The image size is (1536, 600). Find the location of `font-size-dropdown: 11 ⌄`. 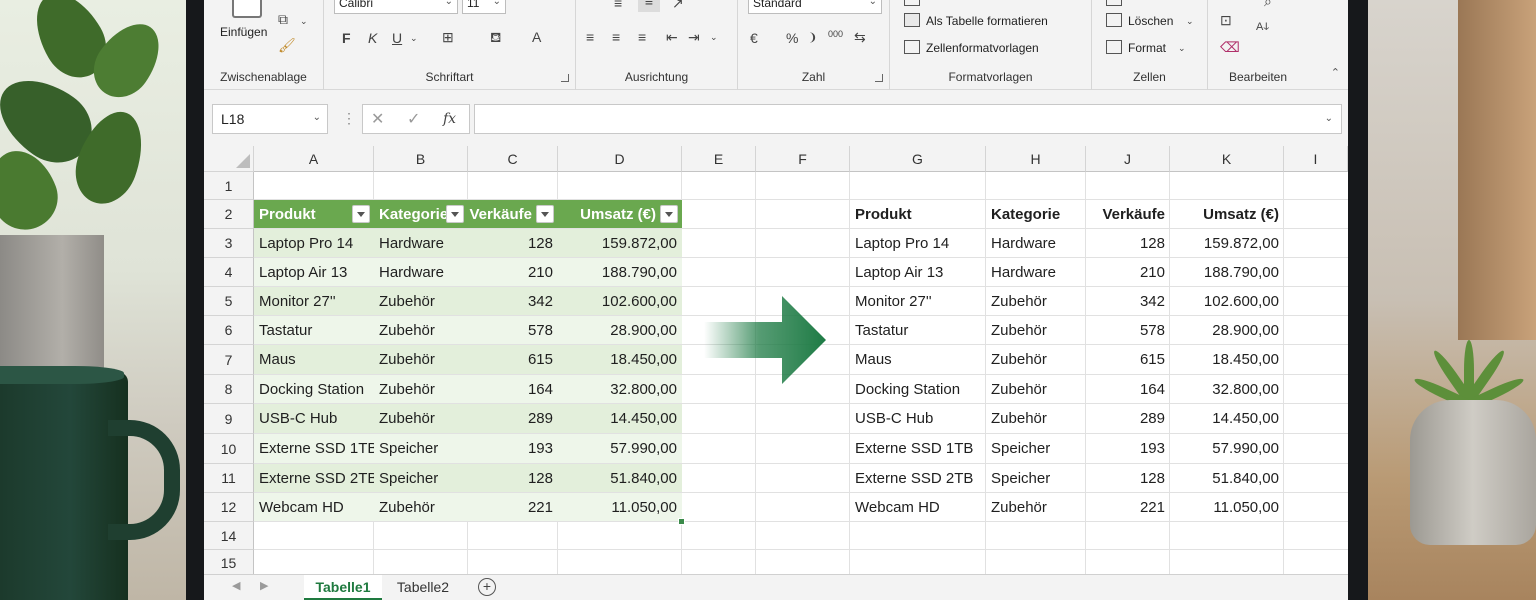

font-size-dropdown: 11 ⌄ is located at coordinates (484, 7).